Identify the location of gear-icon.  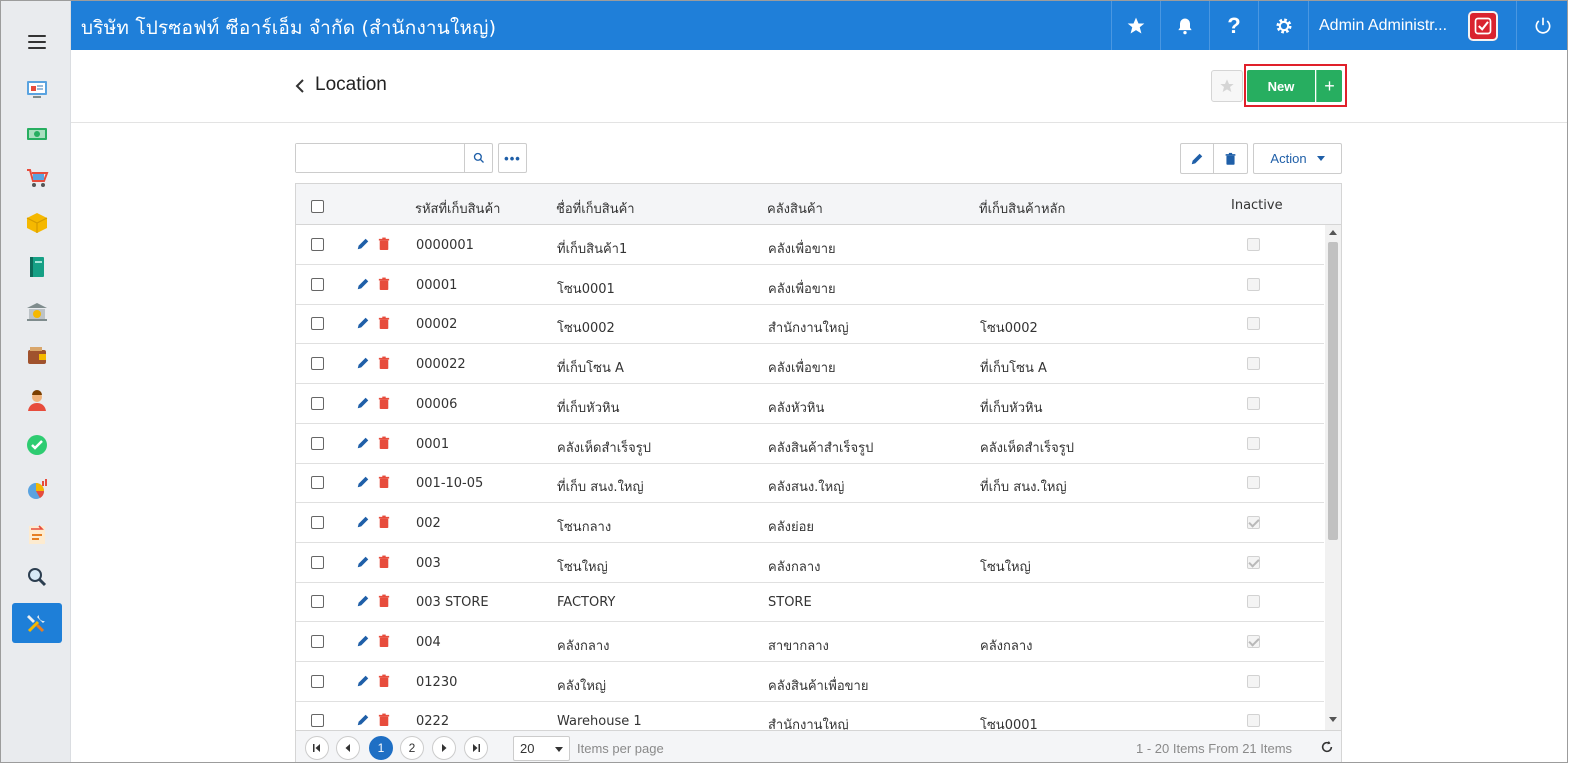
(1283, 25).